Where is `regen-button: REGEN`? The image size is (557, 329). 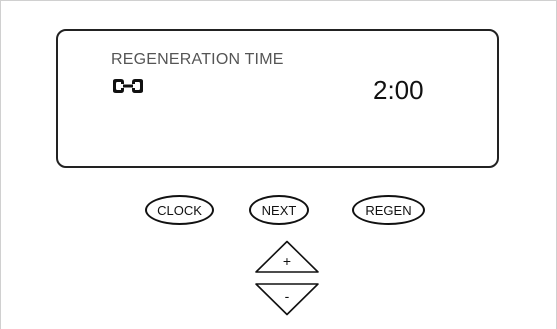 regen-button: REGEN is located at coordinates (388, 210).